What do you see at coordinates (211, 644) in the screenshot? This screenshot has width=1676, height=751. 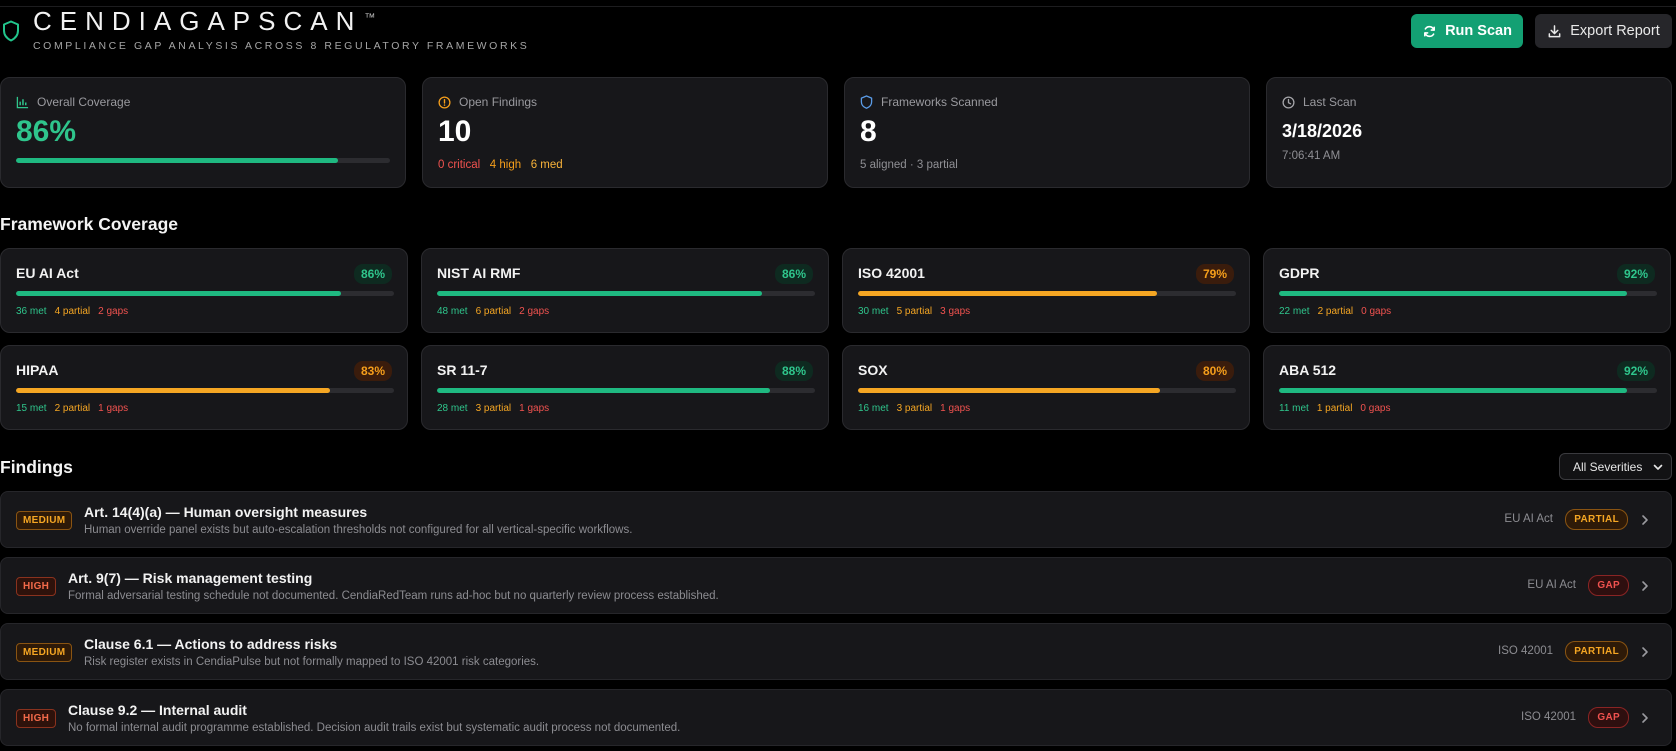 I see `finding-title: Clause 6.1 — Actions to address risks` at bounding box center [211, 644].